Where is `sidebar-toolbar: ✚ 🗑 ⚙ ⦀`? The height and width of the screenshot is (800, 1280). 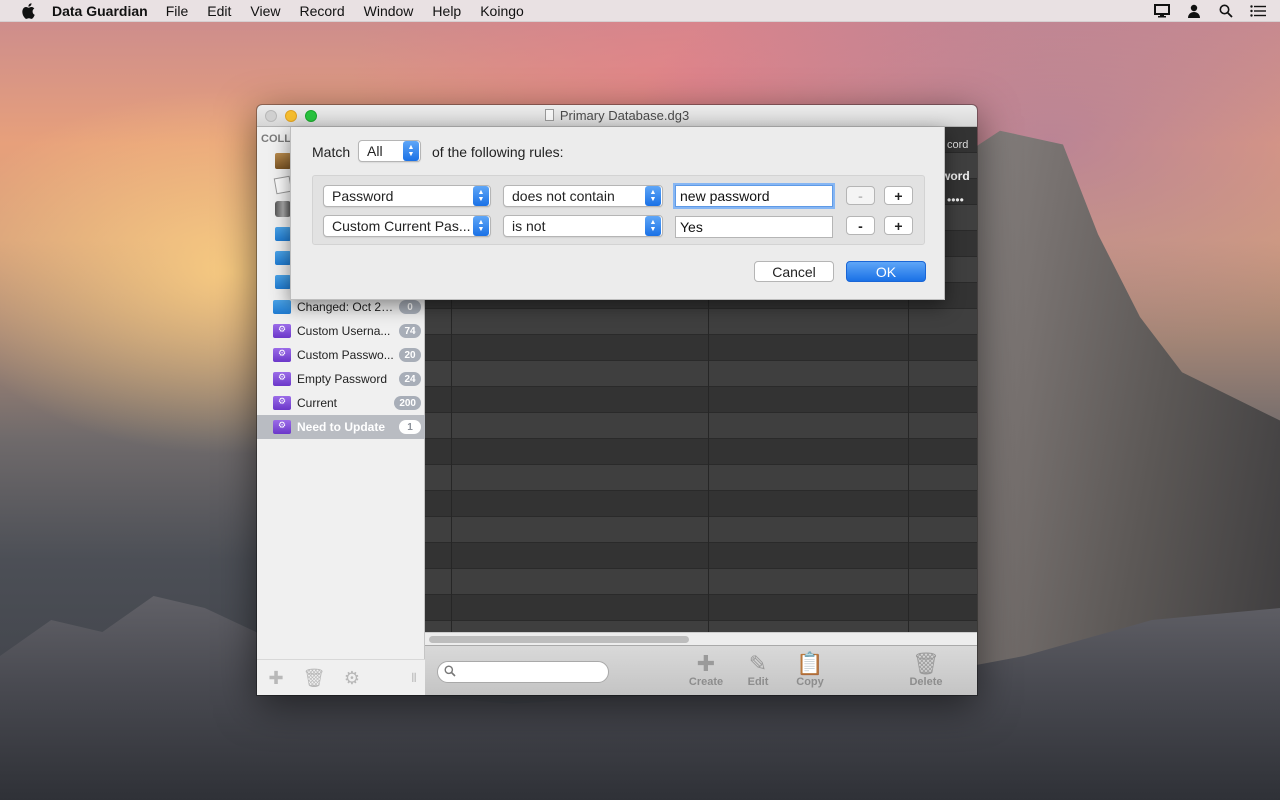
sidebar-toolbar: ✚ 🗑 ⚙ ⦀ is located at coordinates (341, 677).